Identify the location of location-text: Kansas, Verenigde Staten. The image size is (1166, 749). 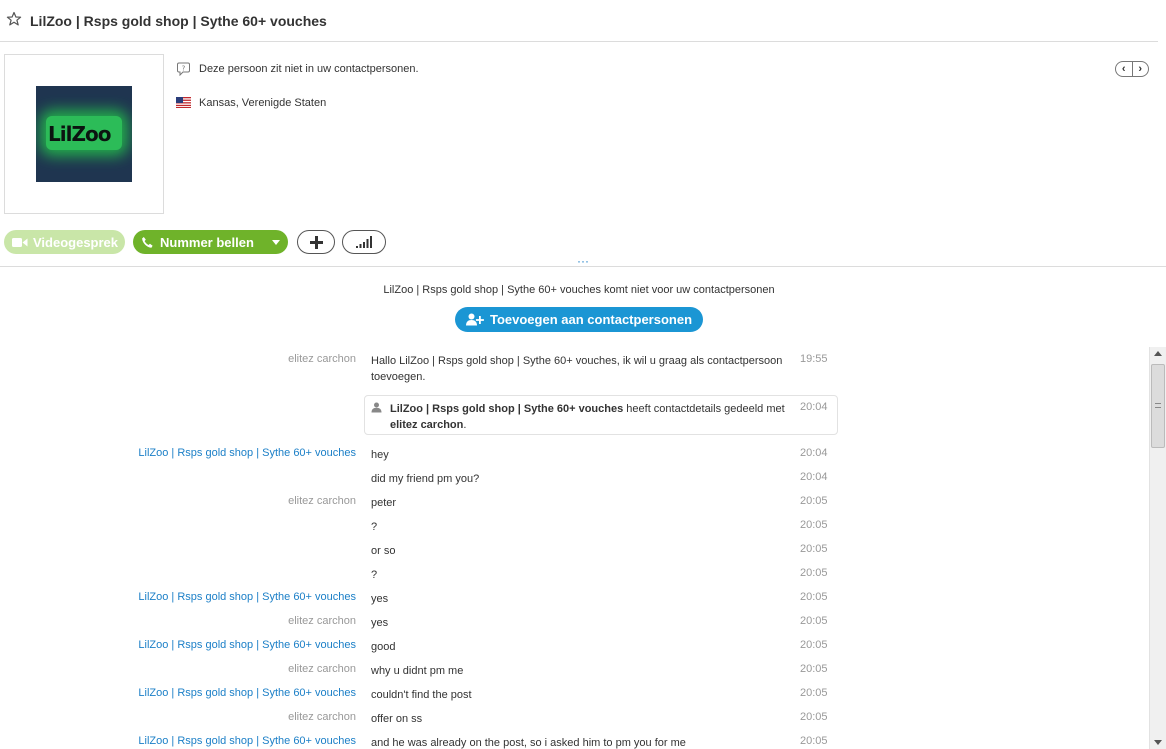
(263, 102).